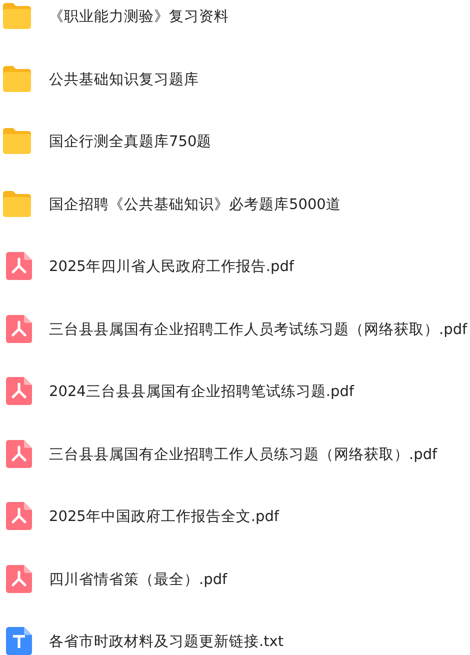 Image resolution: width=470 pixels, height=655 pixels. I want to click on file-name: 国企行测全真题库750题, so click(130, 142).